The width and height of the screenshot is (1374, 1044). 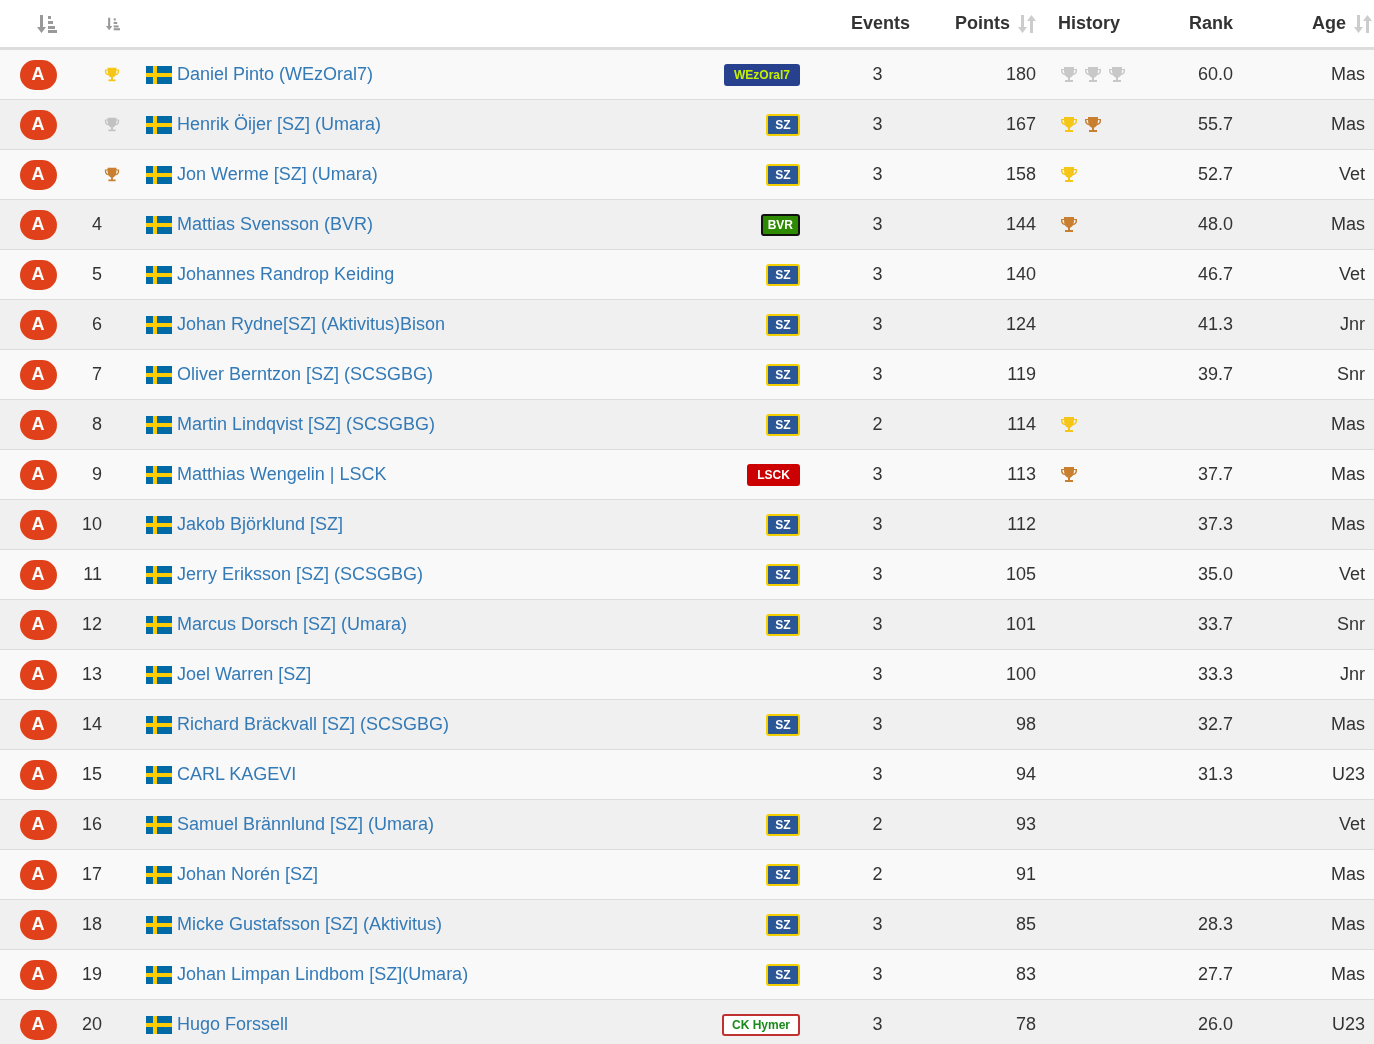 What do you see at coordinates (1215, 724) in the screenshot?
I see `rank-value: 32.7` at bounding box center [1215, 724].